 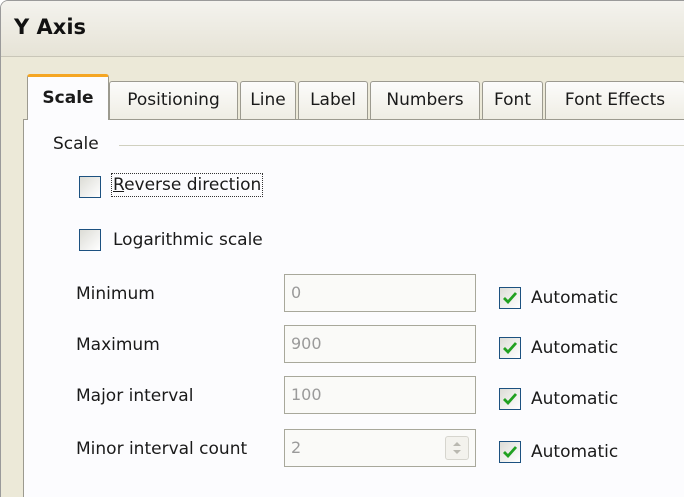 I want to click on minor-interval-count-automatic-label: Automatic, so click(x=574, y=452).